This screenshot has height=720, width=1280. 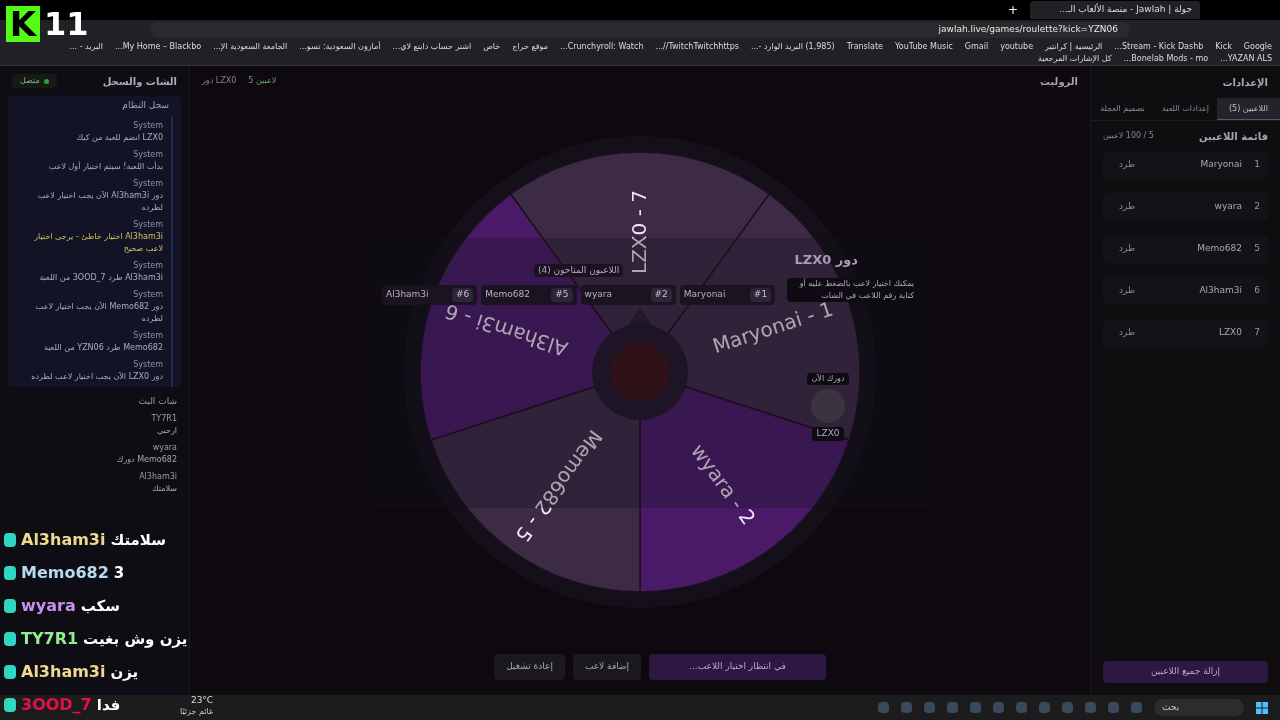 What do you see at coordinates (1122, 109) in the screenshot?
I see `settings-tab: تصميم العجلة` at bounding box center [1122, 109].